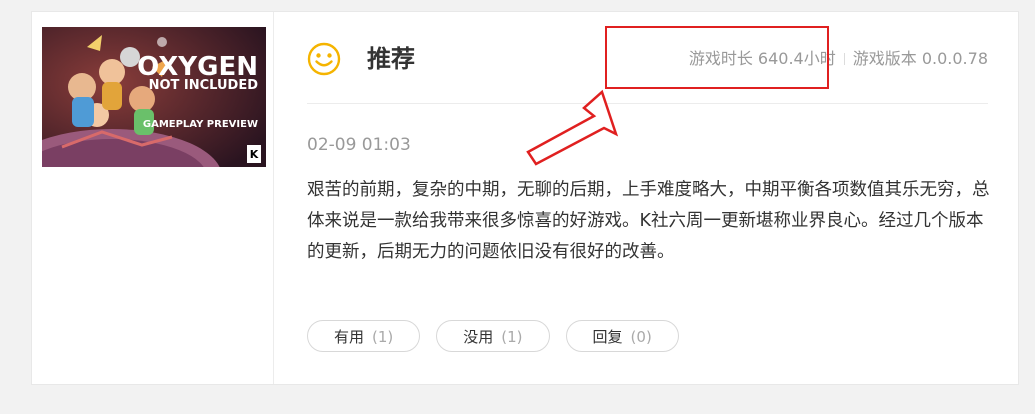 The height and width of the screenshot is (414, 1035). What do you see at coordinates (200, 124) in the screenshot?
I see `cover-caption: GAMEPLAY PREVIEW` at bounding box center [200, 124].